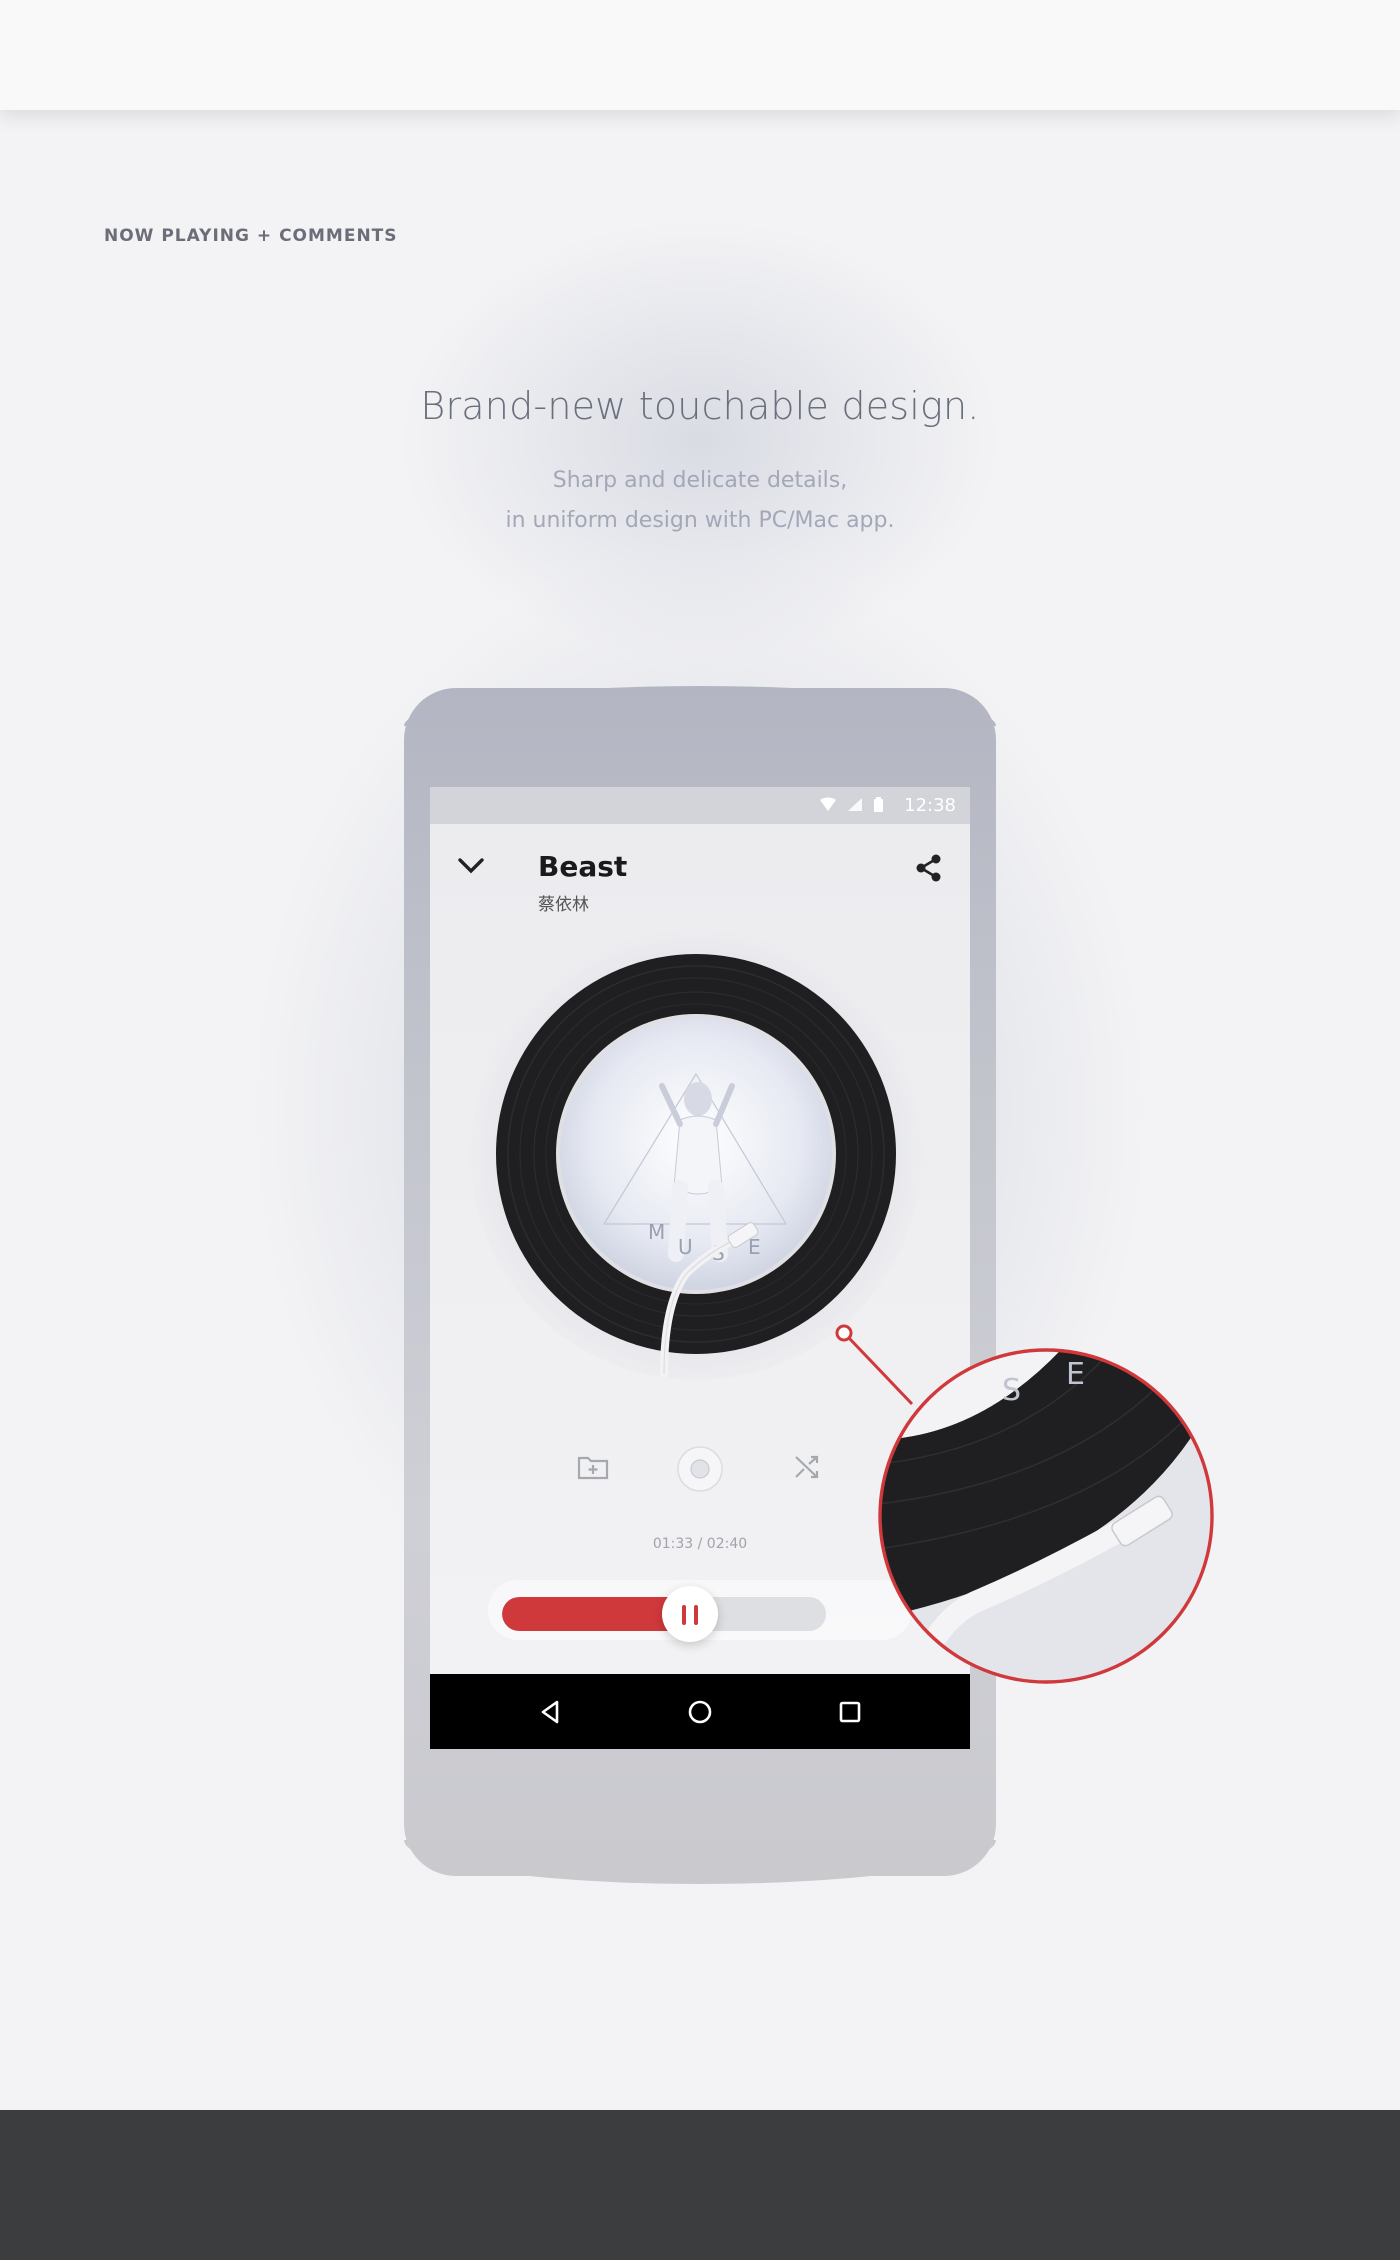 The width and height of the screenshot is (1400, 2260). What do you see at coordinates (700, 1712) in the screenshot?
I see `nav-home-icon` at bounding box center [700, 1712].